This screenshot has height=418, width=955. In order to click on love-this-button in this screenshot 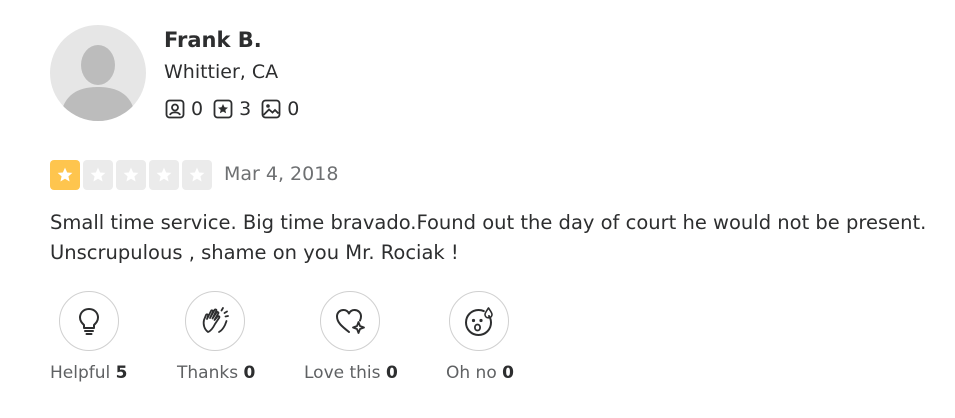, I will do `click(350, 321)`.